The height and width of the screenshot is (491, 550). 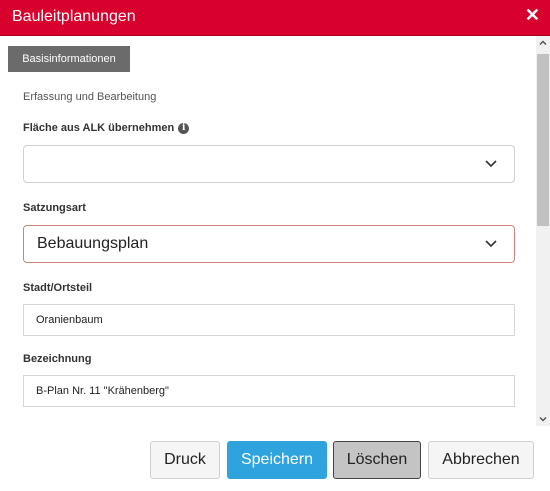 What do you see at coordinates (102, 391) in the screenshot?
I see `bezeichnung-input-value: B-Plan Nr. 11 "Krähenberg"` at bounding box center [102, 391].